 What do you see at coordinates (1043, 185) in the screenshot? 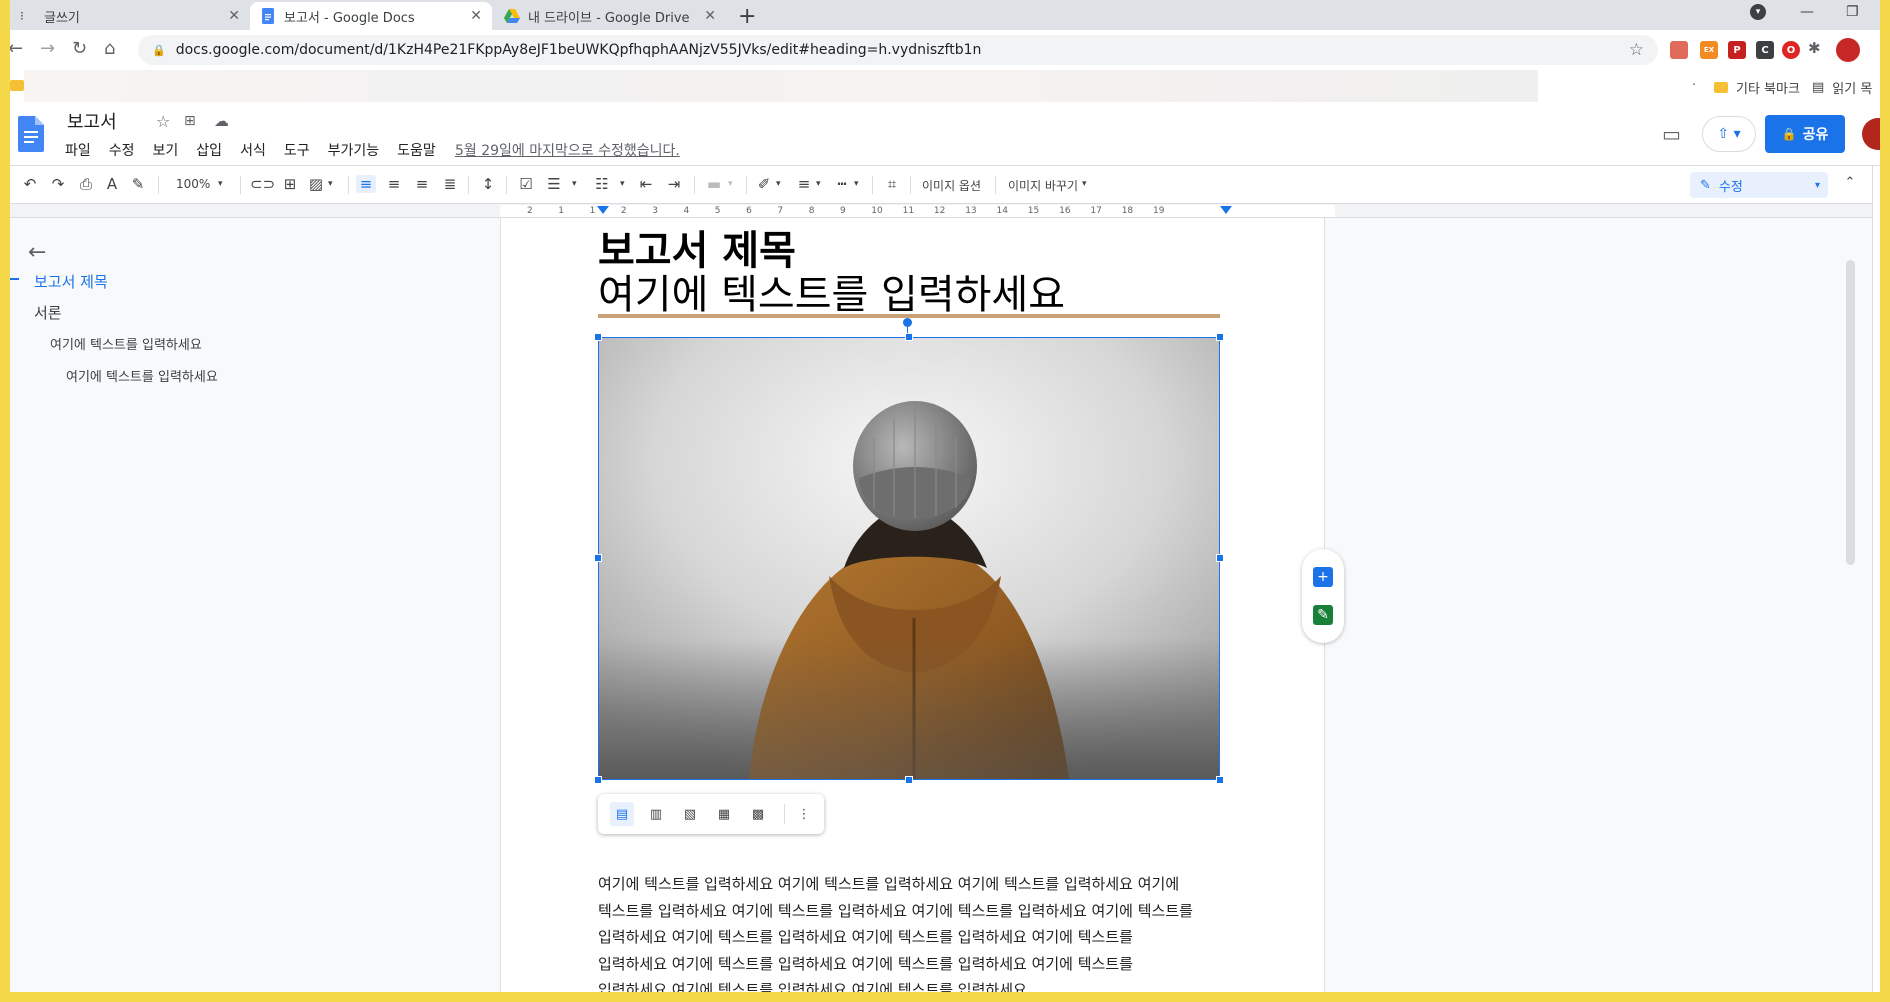
I see `replace-image-button: 이미지 바꾸기` at bounding box center [1043, 185].